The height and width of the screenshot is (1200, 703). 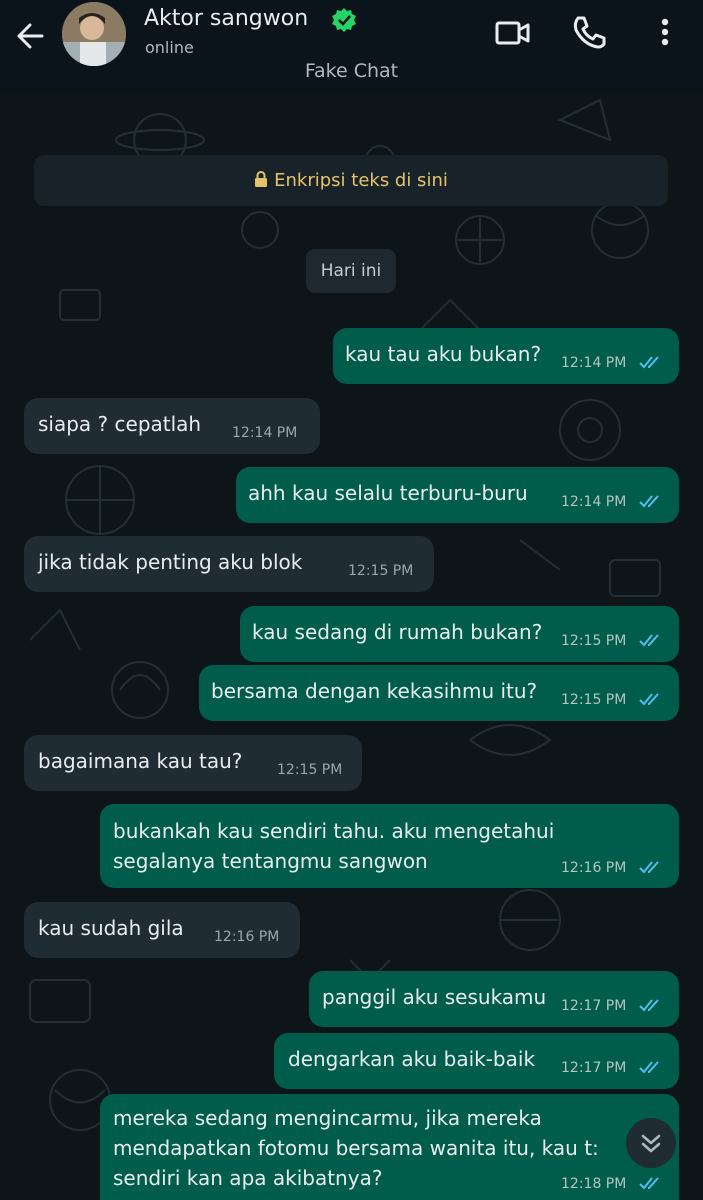 I want to click on message-bubble-outgoing: ahh kau selalu terburu-buru 12:14 PM, so click(x=457, y=495).